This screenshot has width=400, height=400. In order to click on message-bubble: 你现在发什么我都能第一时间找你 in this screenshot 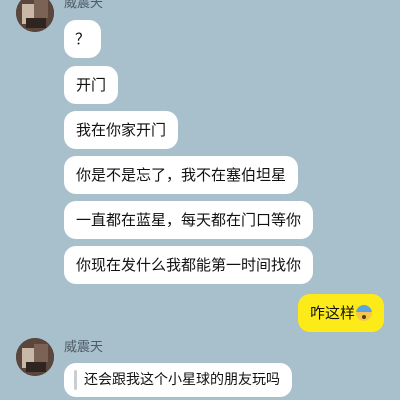, I will do `click(189, 265)`.